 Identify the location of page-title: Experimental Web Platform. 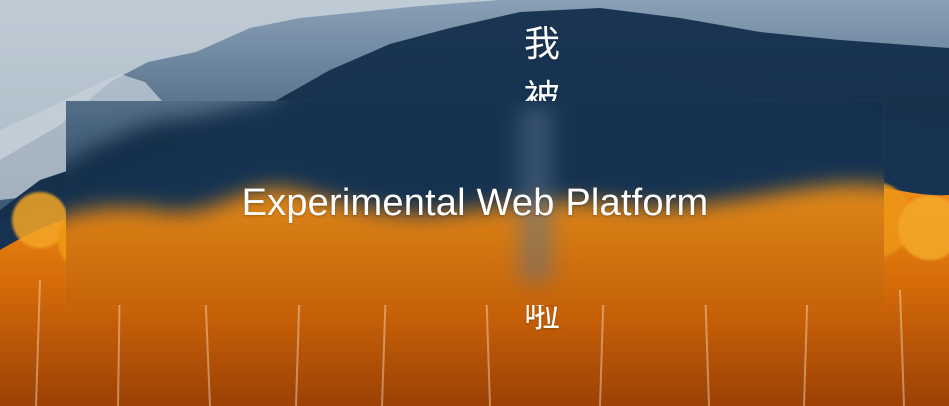
(475, 202).